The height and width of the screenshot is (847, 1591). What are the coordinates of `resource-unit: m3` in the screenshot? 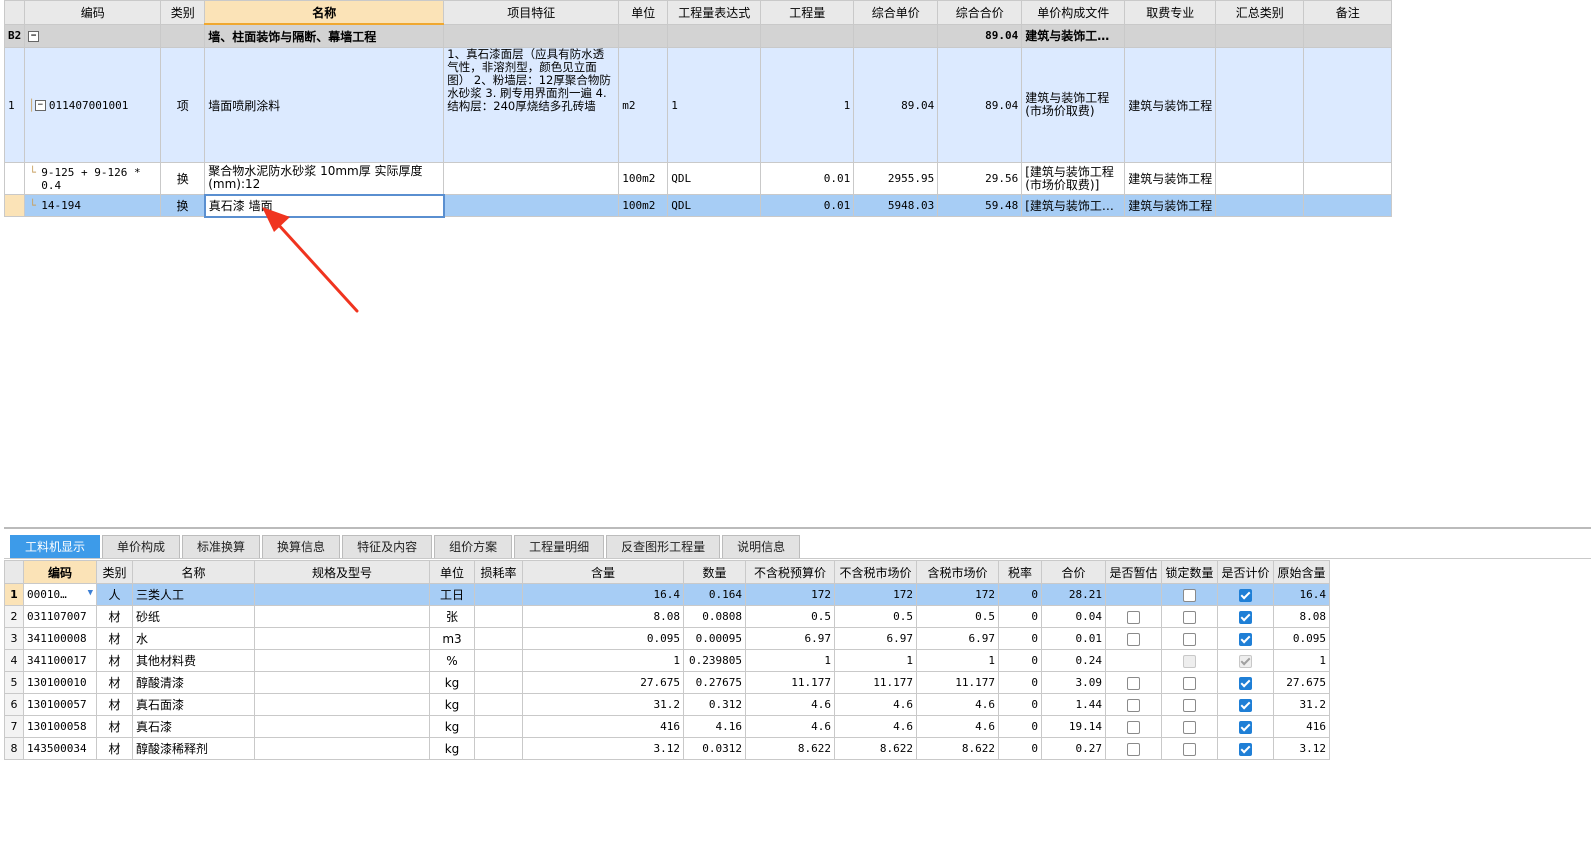 It's located at (452, 638).